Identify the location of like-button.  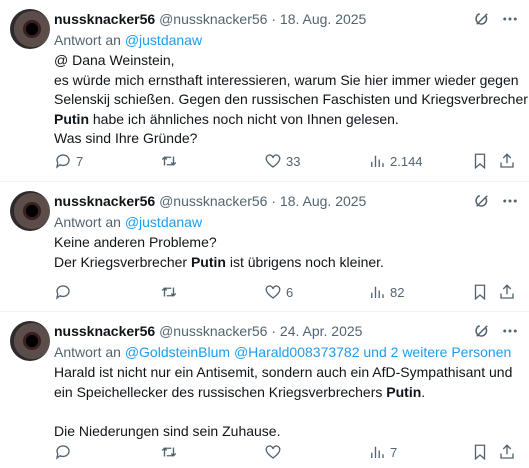
(275, 452).